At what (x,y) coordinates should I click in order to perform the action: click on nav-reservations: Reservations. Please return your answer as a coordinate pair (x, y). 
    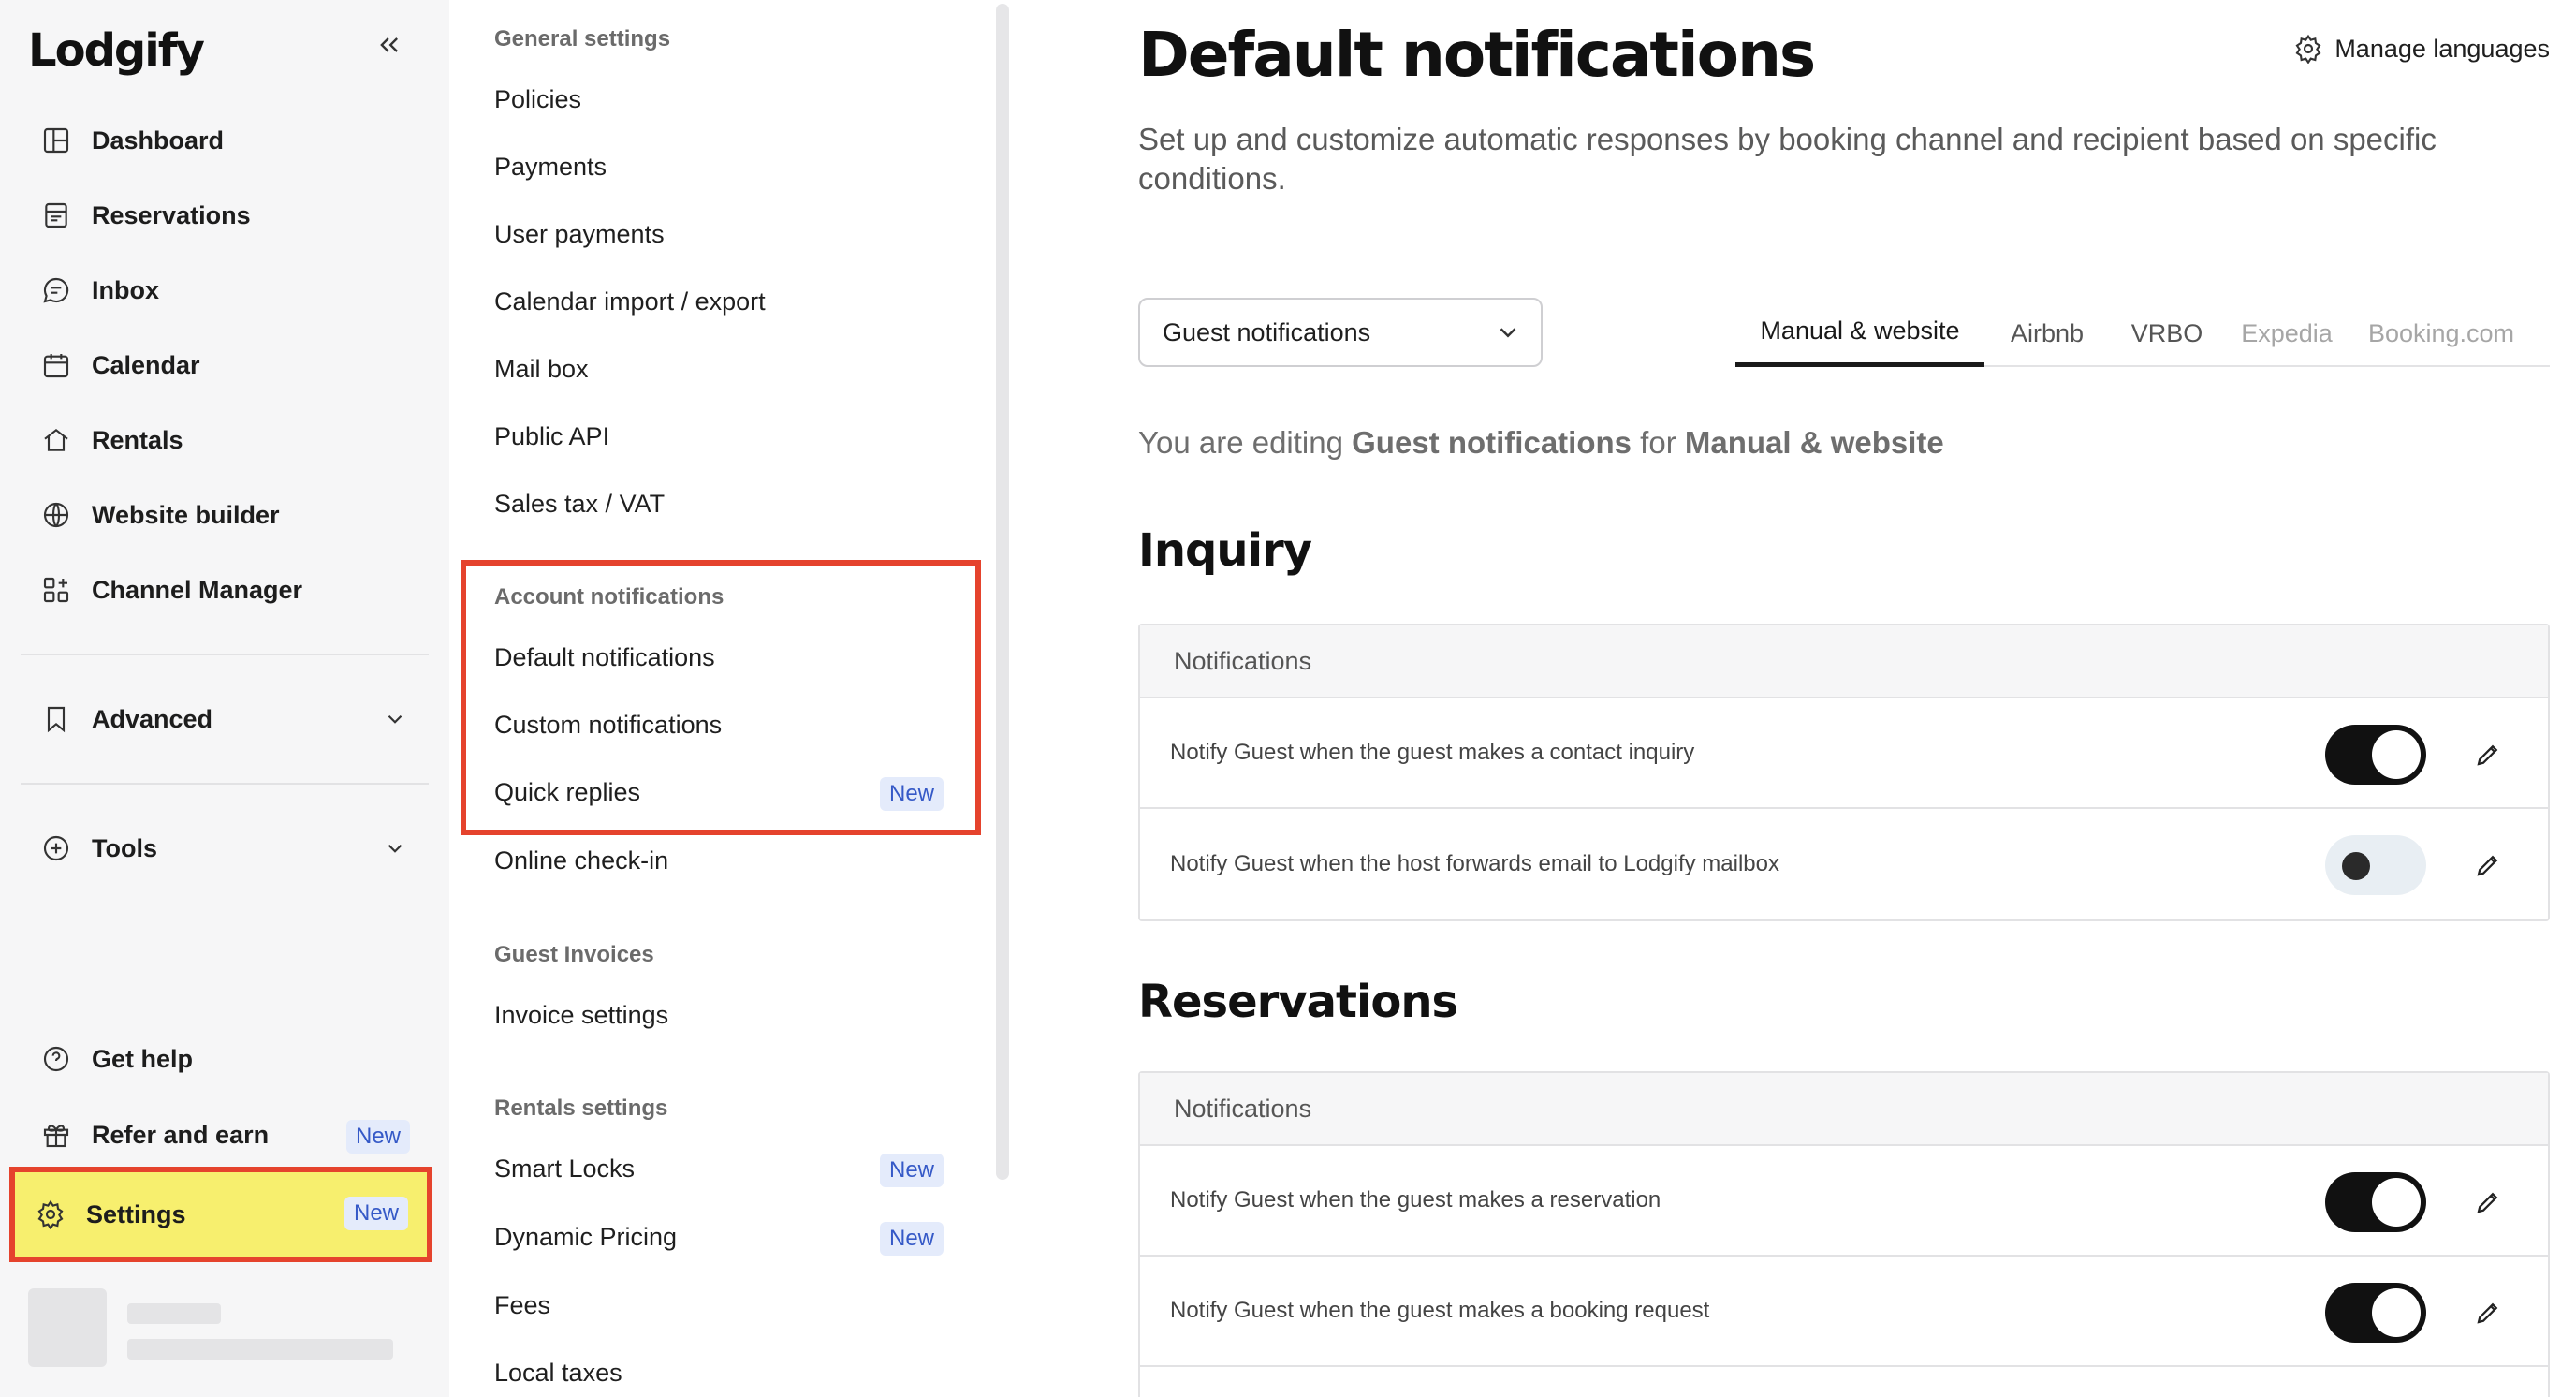
    Looking at the image, I should click on (225, 215).